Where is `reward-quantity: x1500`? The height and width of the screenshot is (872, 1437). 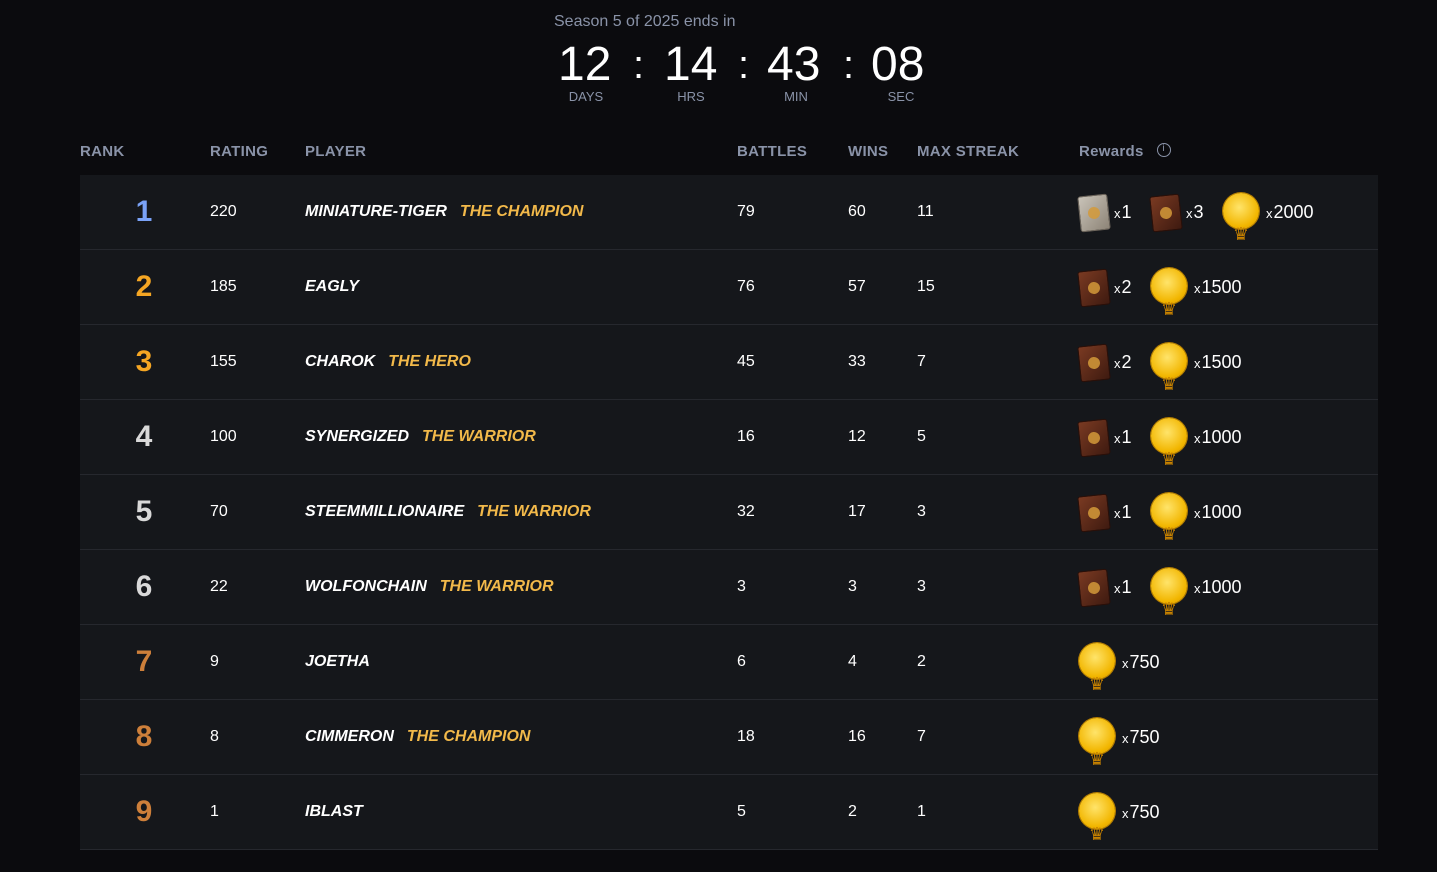
reward-quantity: x1500 is located at coordinates (1218, 288).